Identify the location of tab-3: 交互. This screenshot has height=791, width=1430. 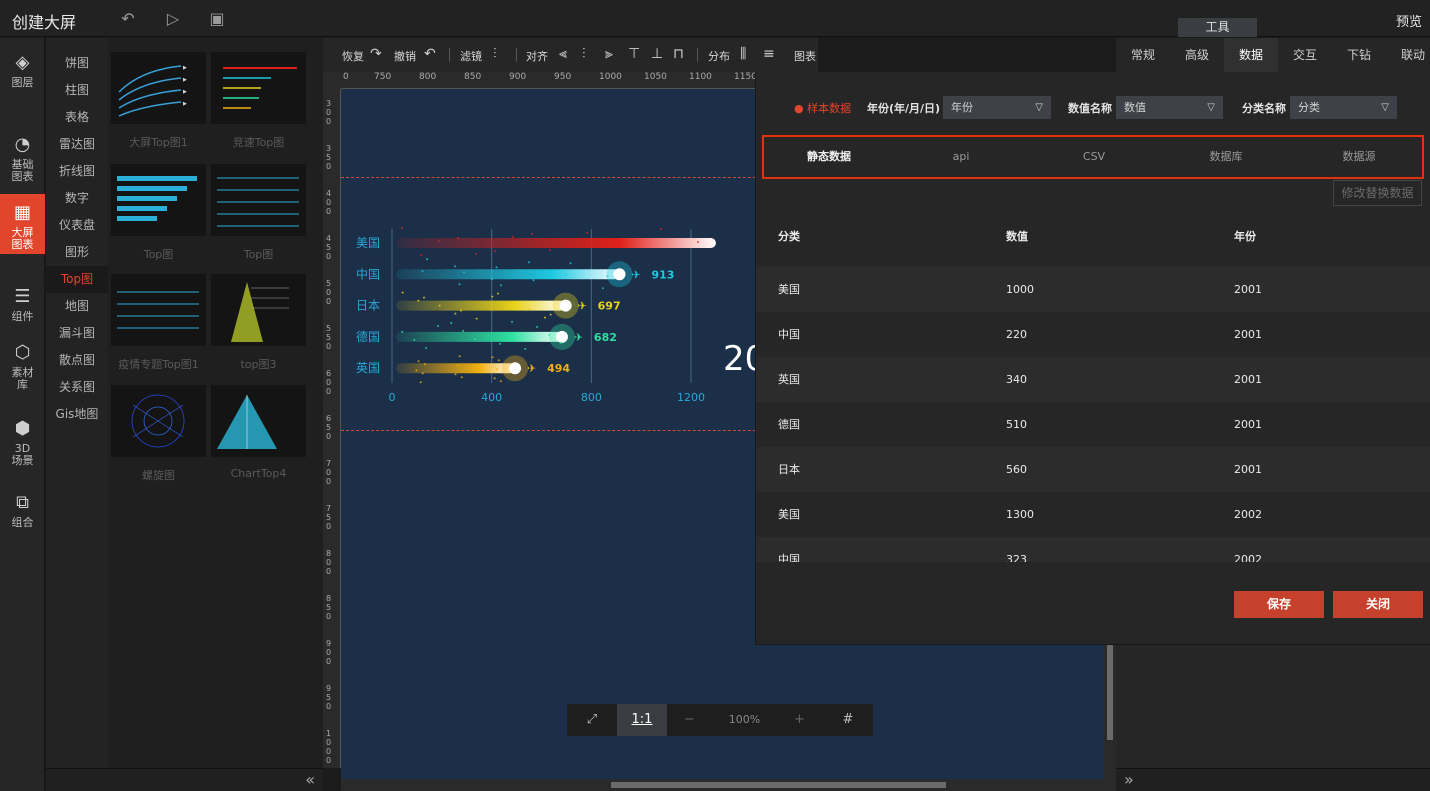
(1305, 55).